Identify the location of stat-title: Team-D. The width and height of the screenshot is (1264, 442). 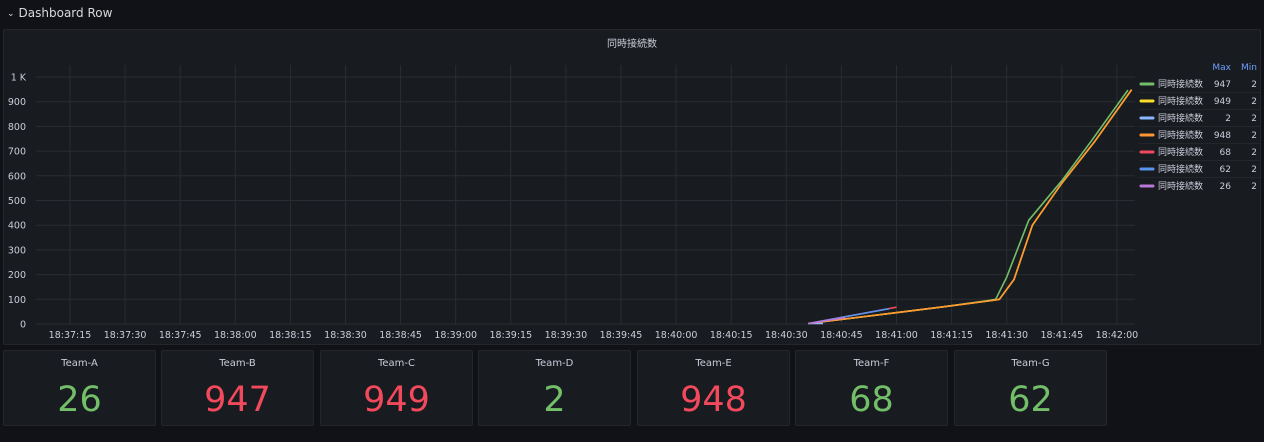
(554, 363).